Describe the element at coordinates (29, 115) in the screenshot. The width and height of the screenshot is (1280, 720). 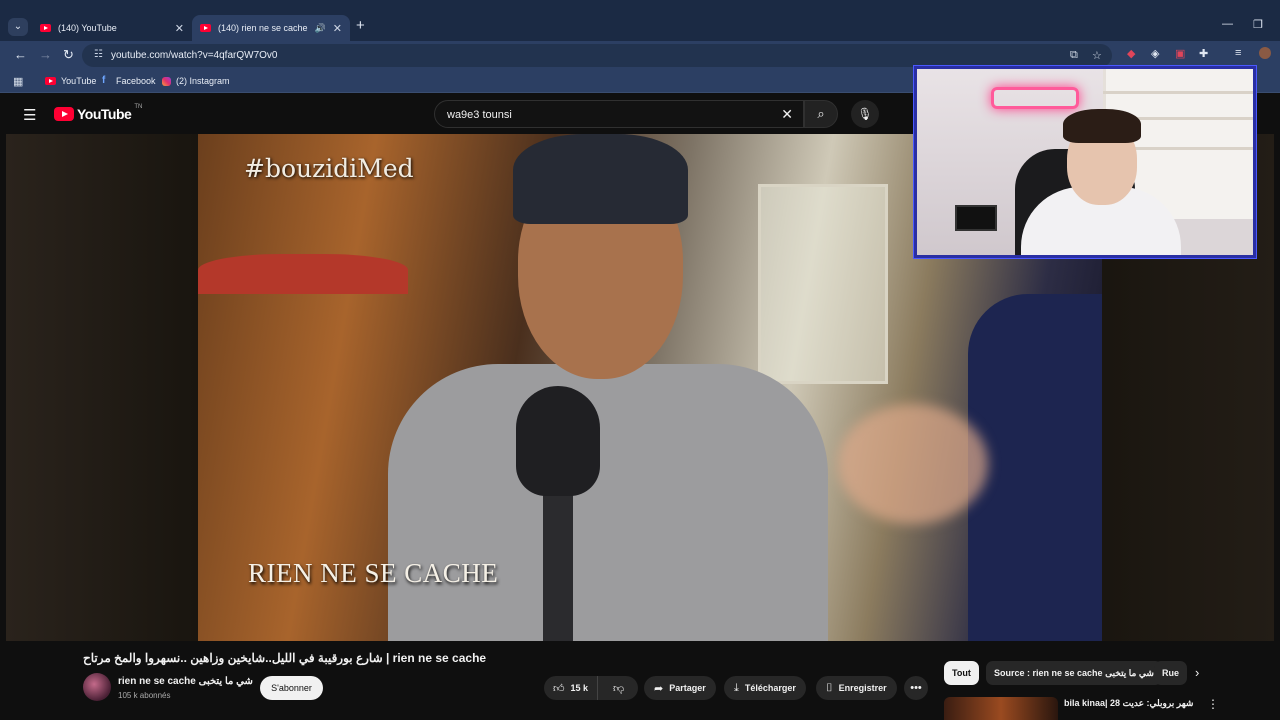
I see `menu-hamburger-icon: ☰` at that location.